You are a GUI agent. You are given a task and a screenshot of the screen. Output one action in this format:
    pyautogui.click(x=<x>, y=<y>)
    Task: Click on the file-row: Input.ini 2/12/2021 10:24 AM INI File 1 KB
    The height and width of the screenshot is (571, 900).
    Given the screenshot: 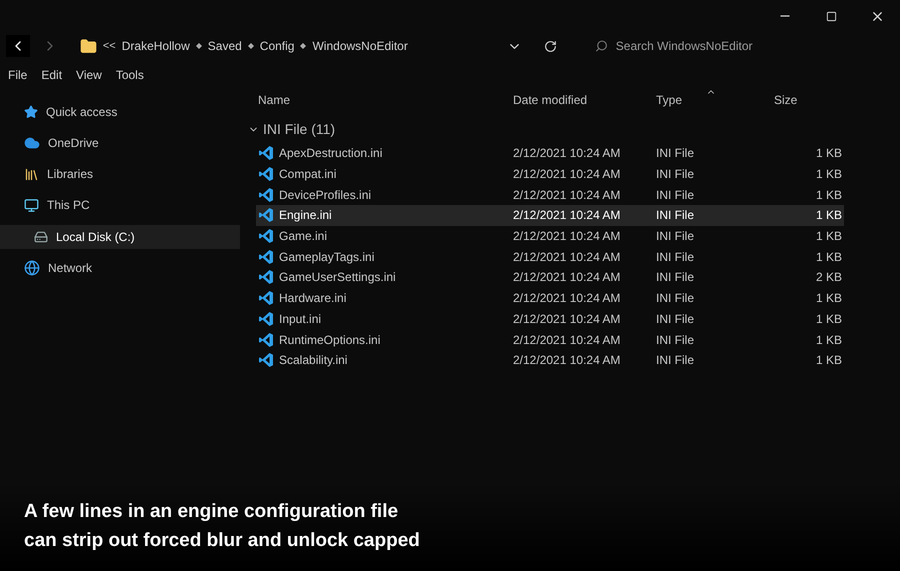 What is the action you would take?
    pyautogui.click(x=550, y=319)
    